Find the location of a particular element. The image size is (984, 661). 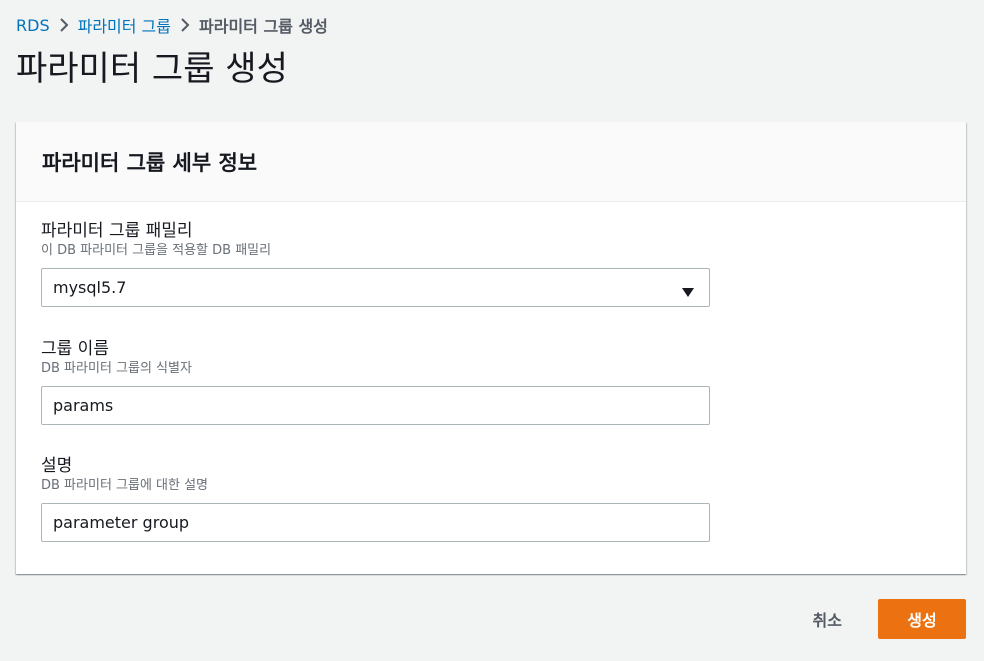

family-select-value: mysql5.7 is located at coordinates (90, 287).